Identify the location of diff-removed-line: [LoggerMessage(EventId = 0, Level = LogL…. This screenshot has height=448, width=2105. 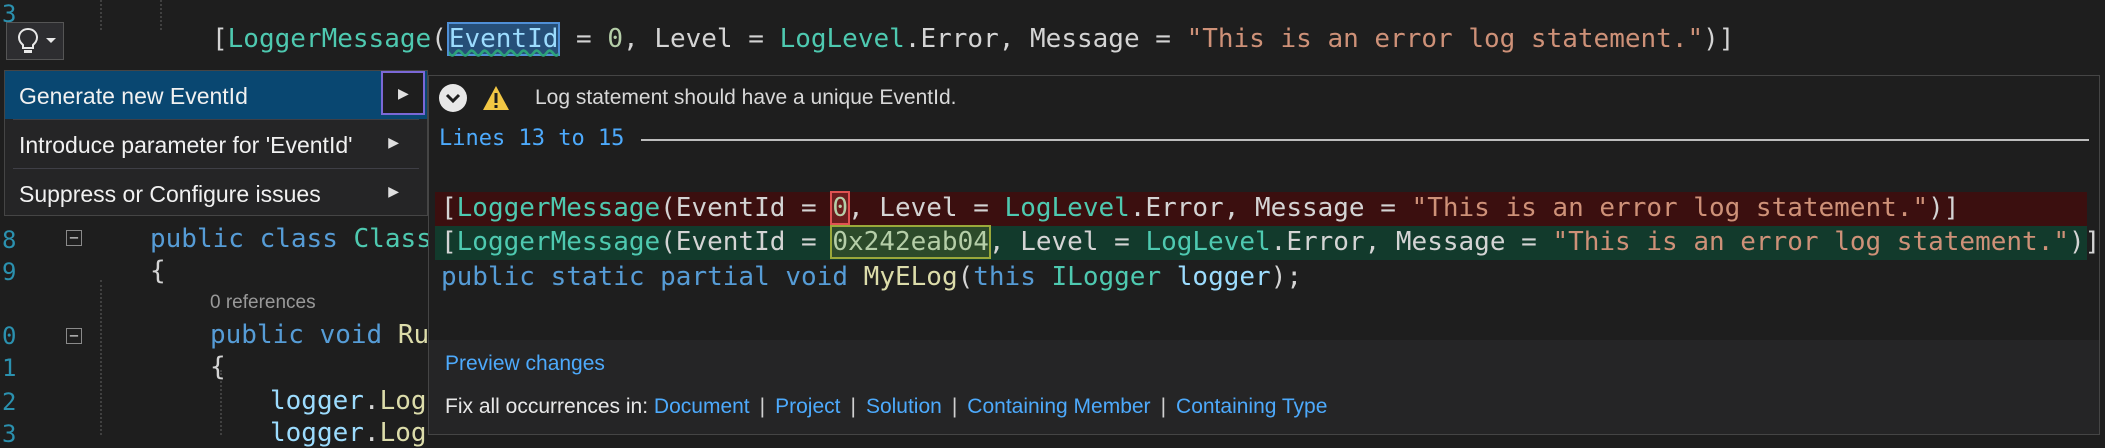
(1261, 208).